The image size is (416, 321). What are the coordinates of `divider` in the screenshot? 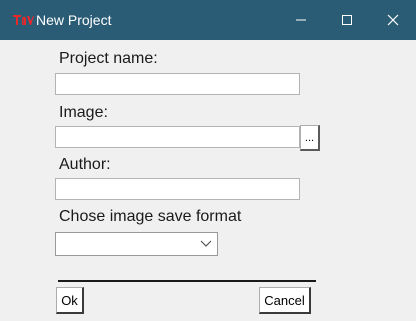 It's located at (187, 281).